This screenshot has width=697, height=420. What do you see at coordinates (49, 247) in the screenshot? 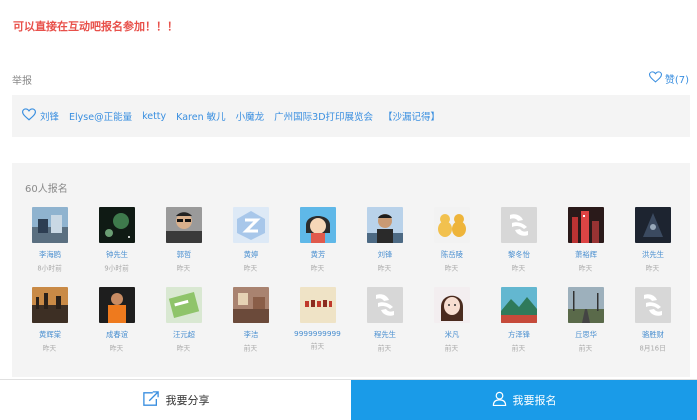
I see `signup-user: 李海鸥 8小时前` at bounding box center [49, 247].